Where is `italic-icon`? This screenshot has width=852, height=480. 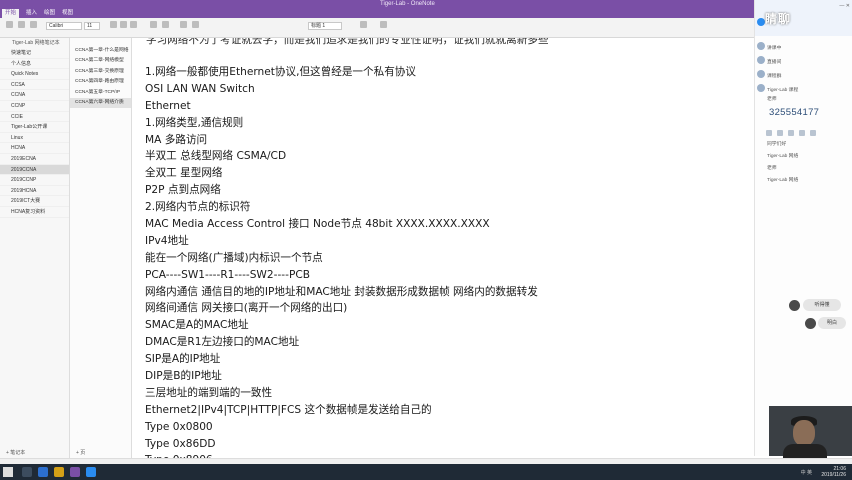 italic-icon is located at coordinates (123, 24).